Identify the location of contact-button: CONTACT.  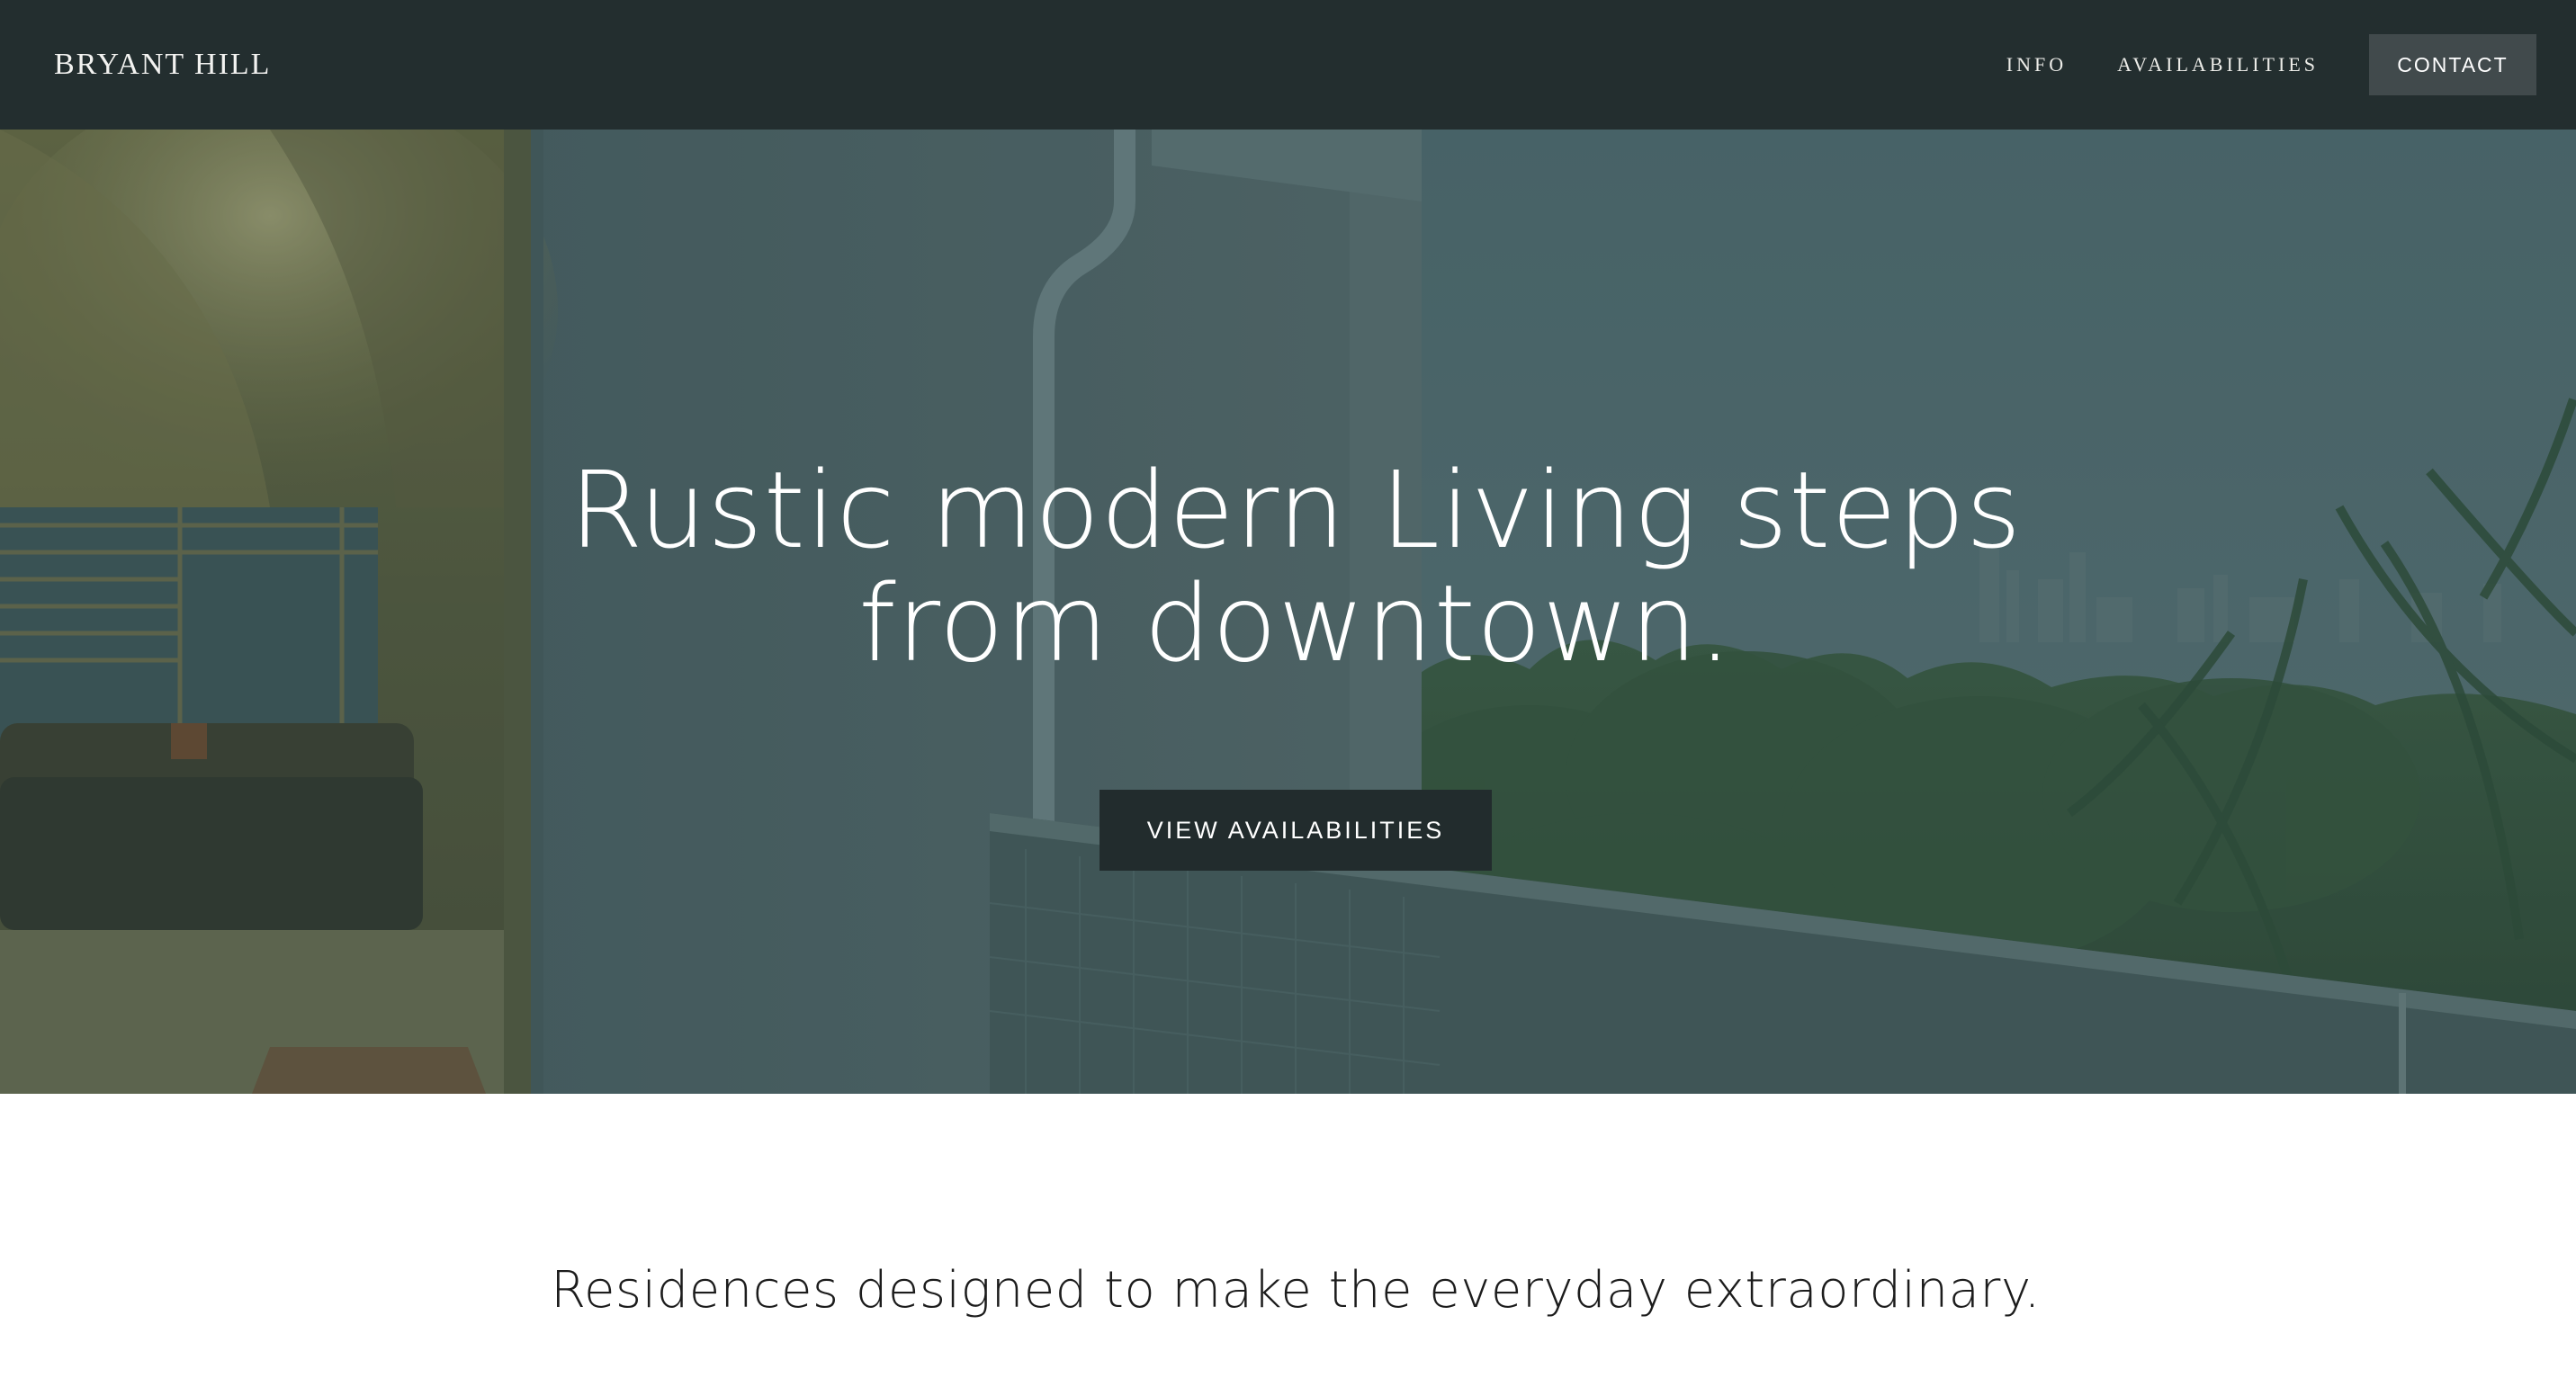
(2453, 64).